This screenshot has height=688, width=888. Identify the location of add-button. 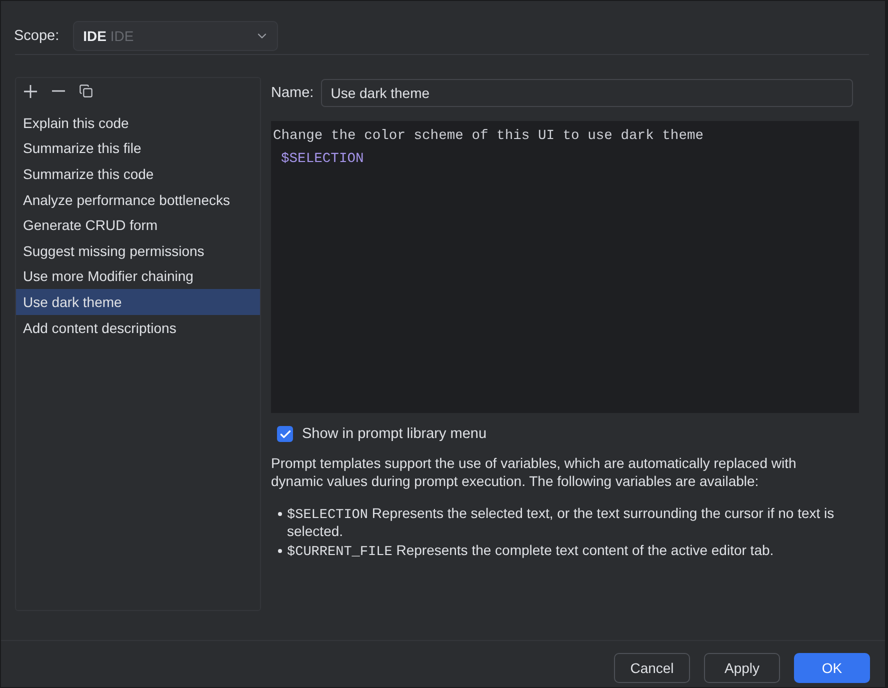
(30, 91).